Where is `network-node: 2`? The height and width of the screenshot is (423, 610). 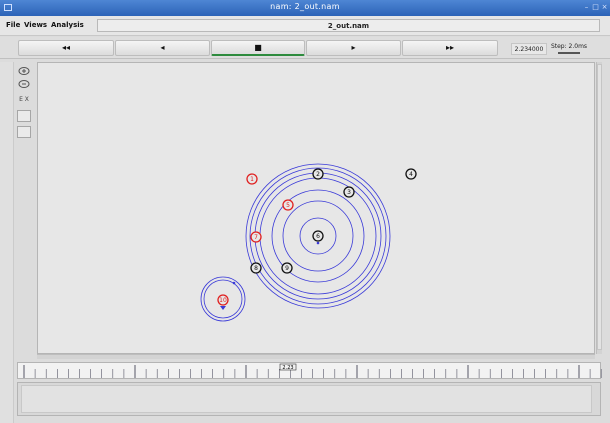
network-node: 2 is located at coordinates (318, 174).